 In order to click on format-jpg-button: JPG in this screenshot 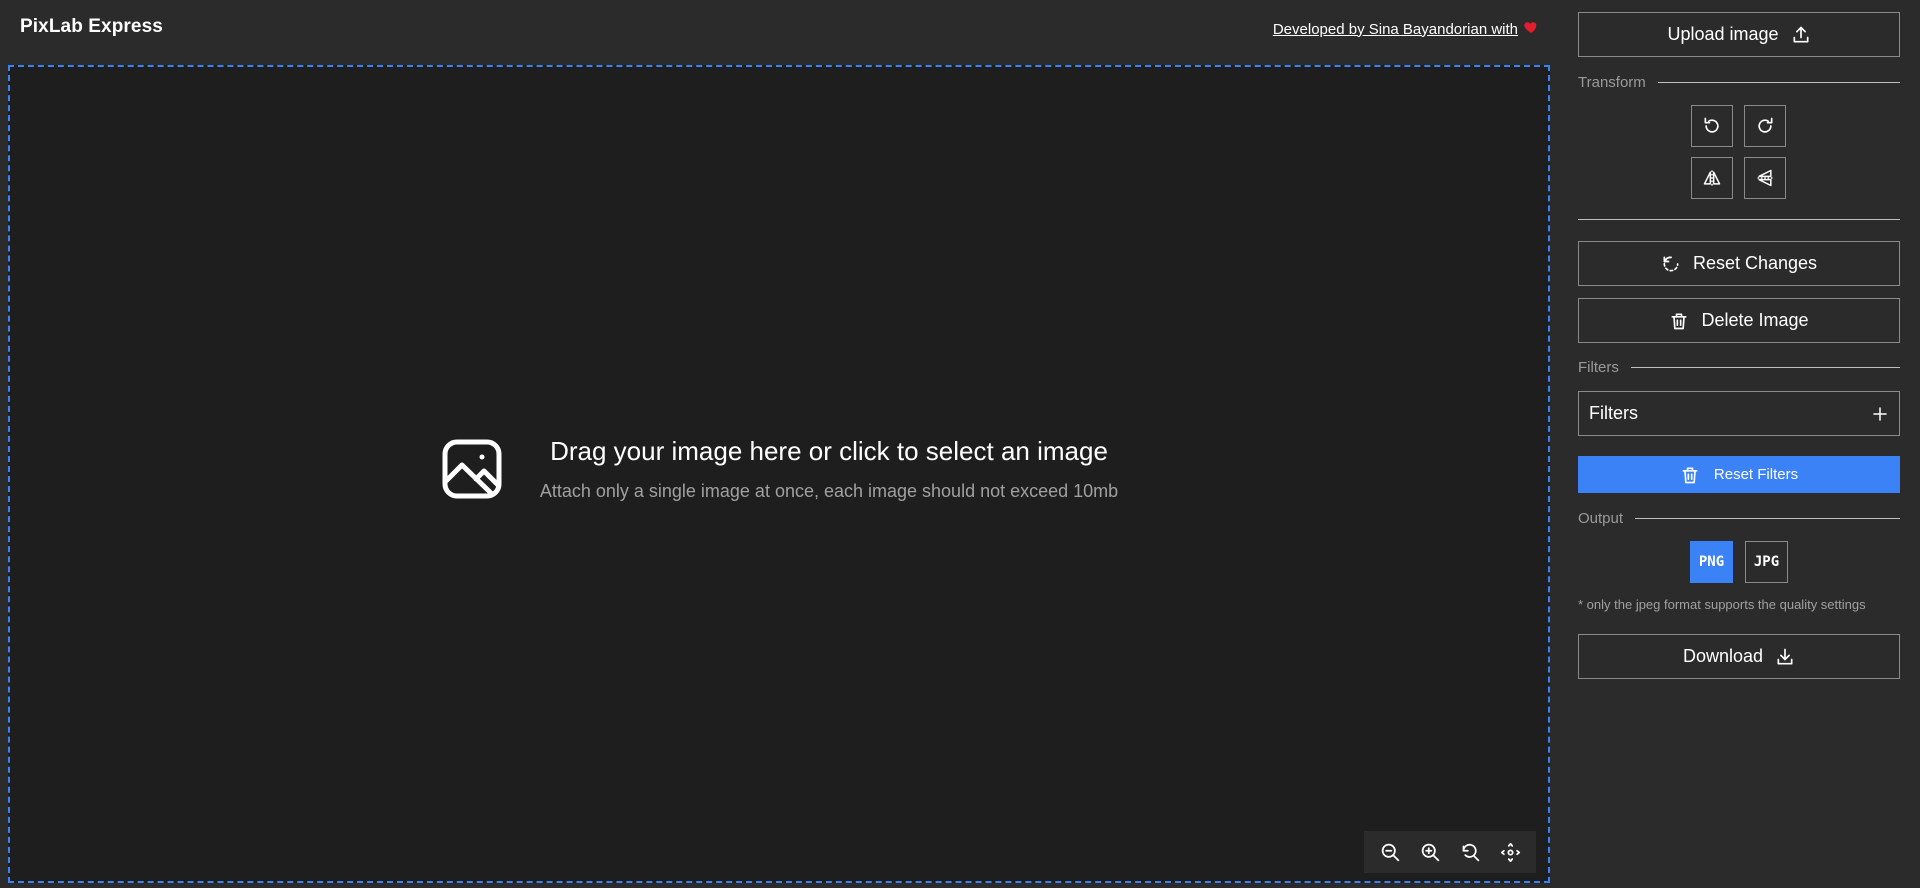, I will do `click(1766, 562)`.